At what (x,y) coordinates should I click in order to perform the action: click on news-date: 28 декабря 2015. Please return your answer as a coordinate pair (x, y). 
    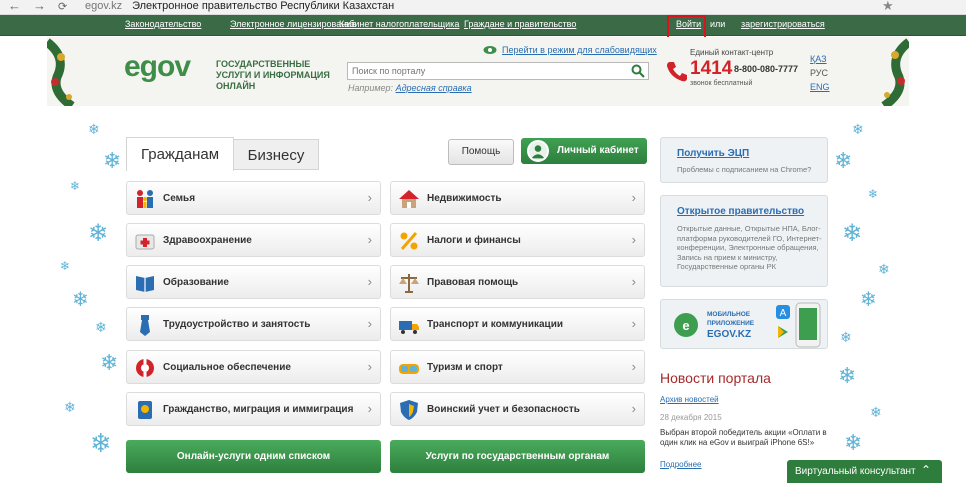
    Looking at the image, I should click on (691, 417).